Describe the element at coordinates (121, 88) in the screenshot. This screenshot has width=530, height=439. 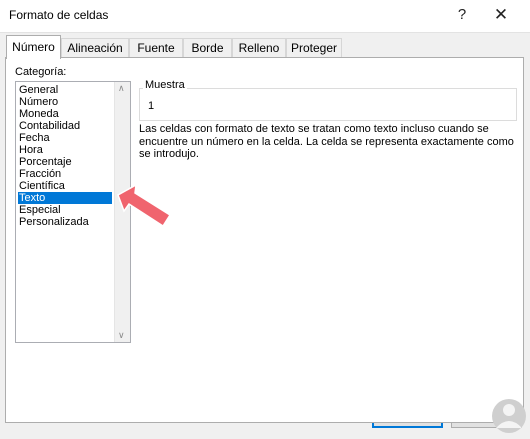
I see `scroll-up-icon: ∧` at that location.